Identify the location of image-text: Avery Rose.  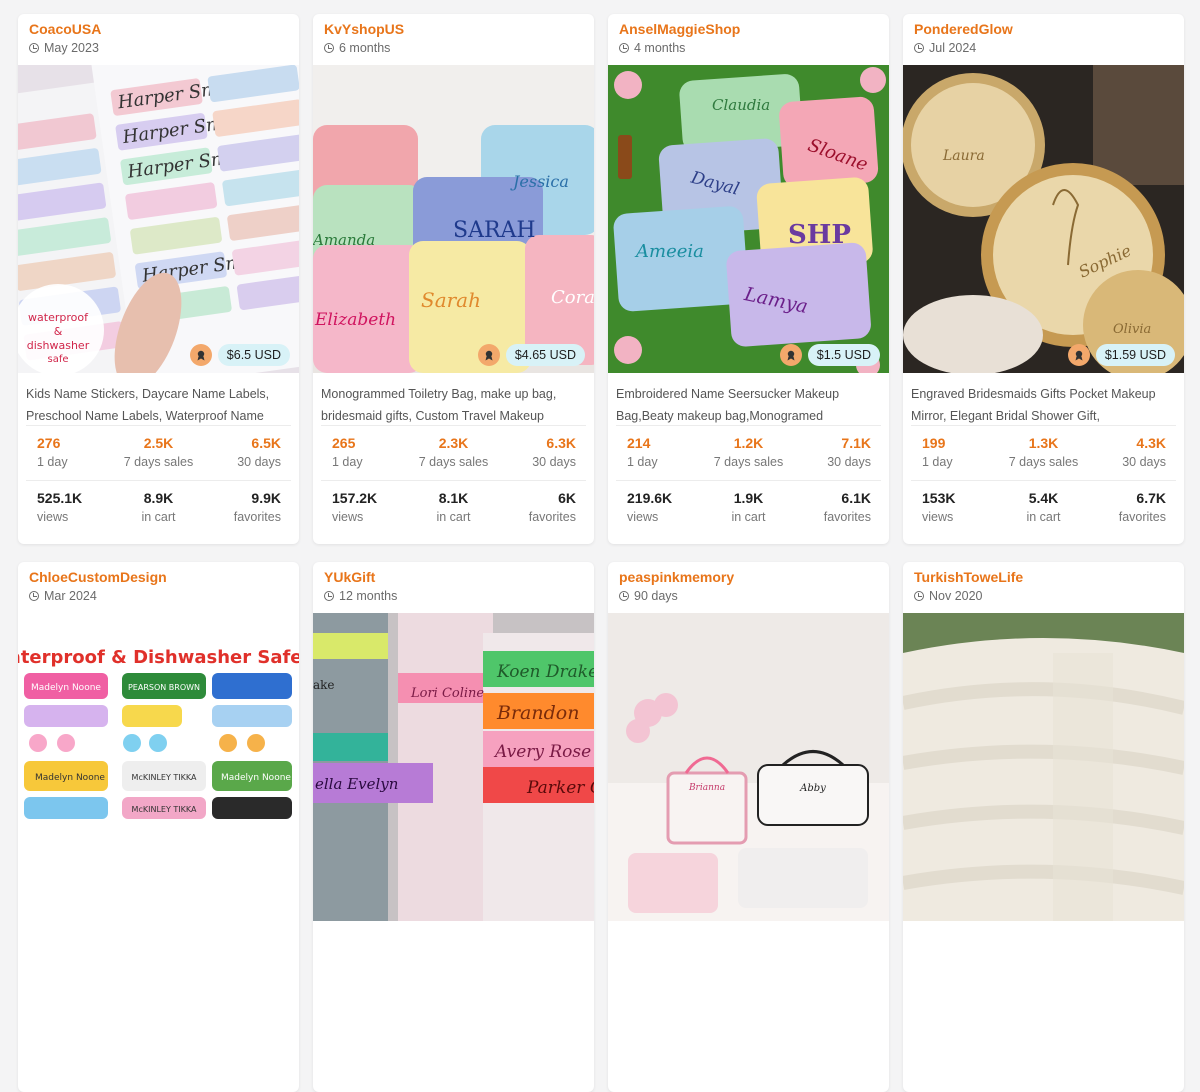
(542, 752).